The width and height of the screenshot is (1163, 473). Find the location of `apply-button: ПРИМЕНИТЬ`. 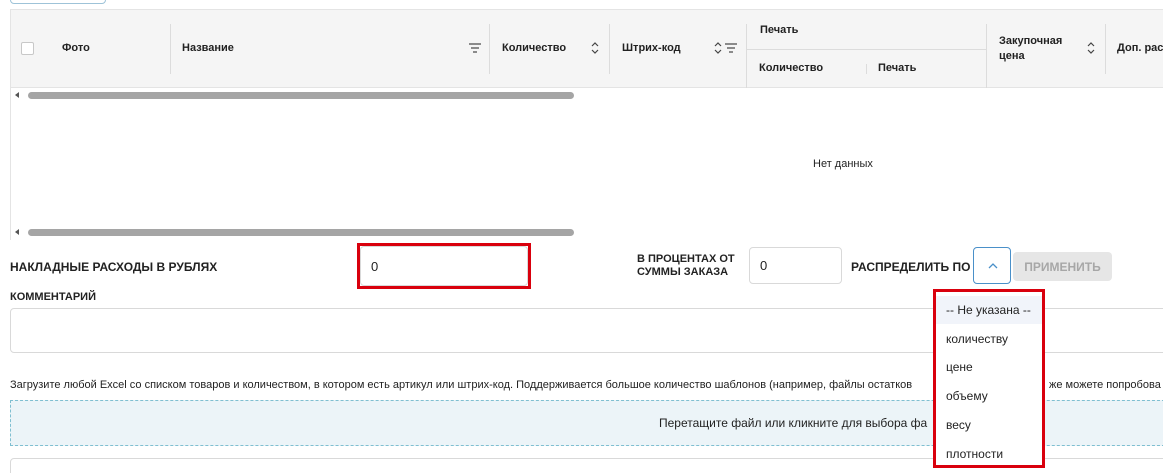

apply-button: ПРИМЕНИТЬ is located at coordinates (1062, 266).